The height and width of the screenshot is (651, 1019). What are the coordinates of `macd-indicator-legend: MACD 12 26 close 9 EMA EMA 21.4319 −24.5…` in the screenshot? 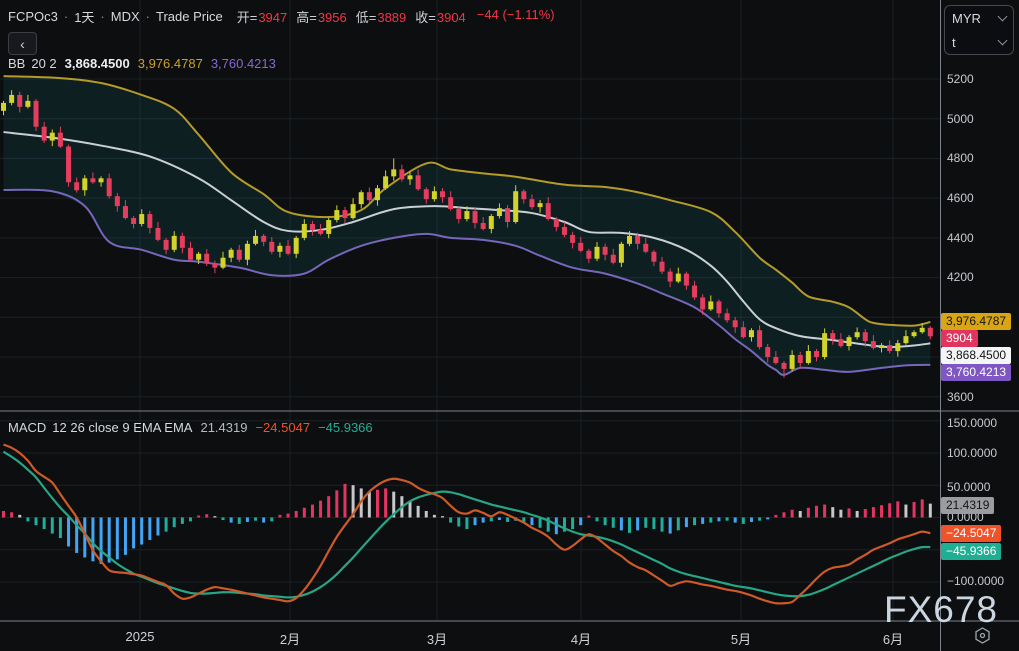 It's located at (190, 427).